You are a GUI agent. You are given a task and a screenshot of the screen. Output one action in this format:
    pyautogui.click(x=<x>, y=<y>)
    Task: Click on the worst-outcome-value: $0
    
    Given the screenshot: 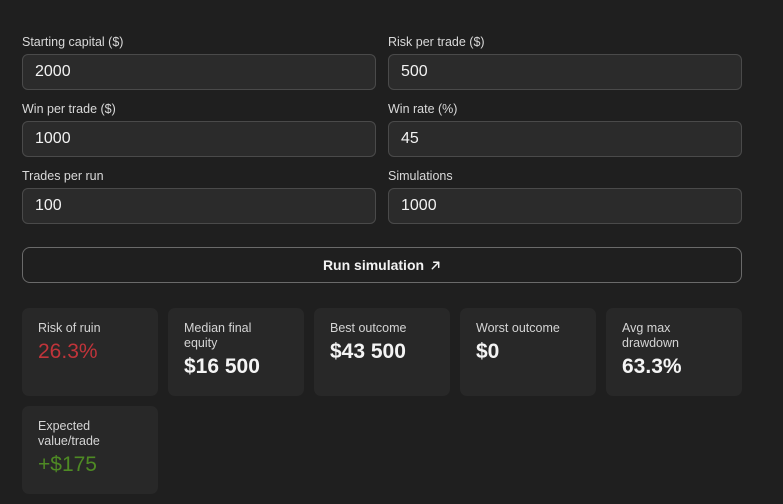 What is the action you would take?
    pyautogui.click(x=488, y=351)
    